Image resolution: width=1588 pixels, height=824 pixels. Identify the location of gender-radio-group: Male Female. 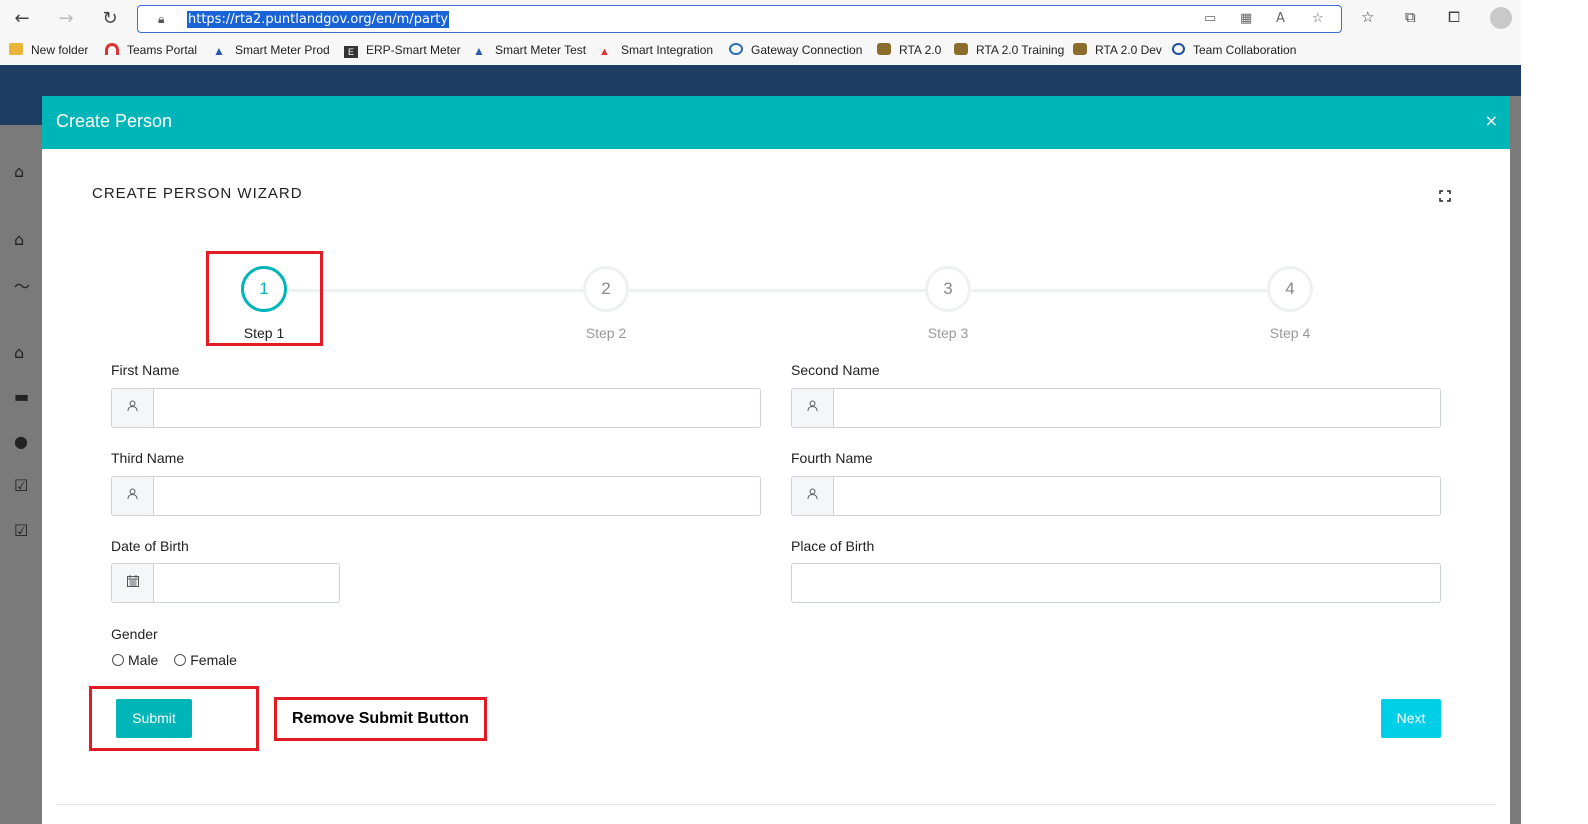
(180, 660).